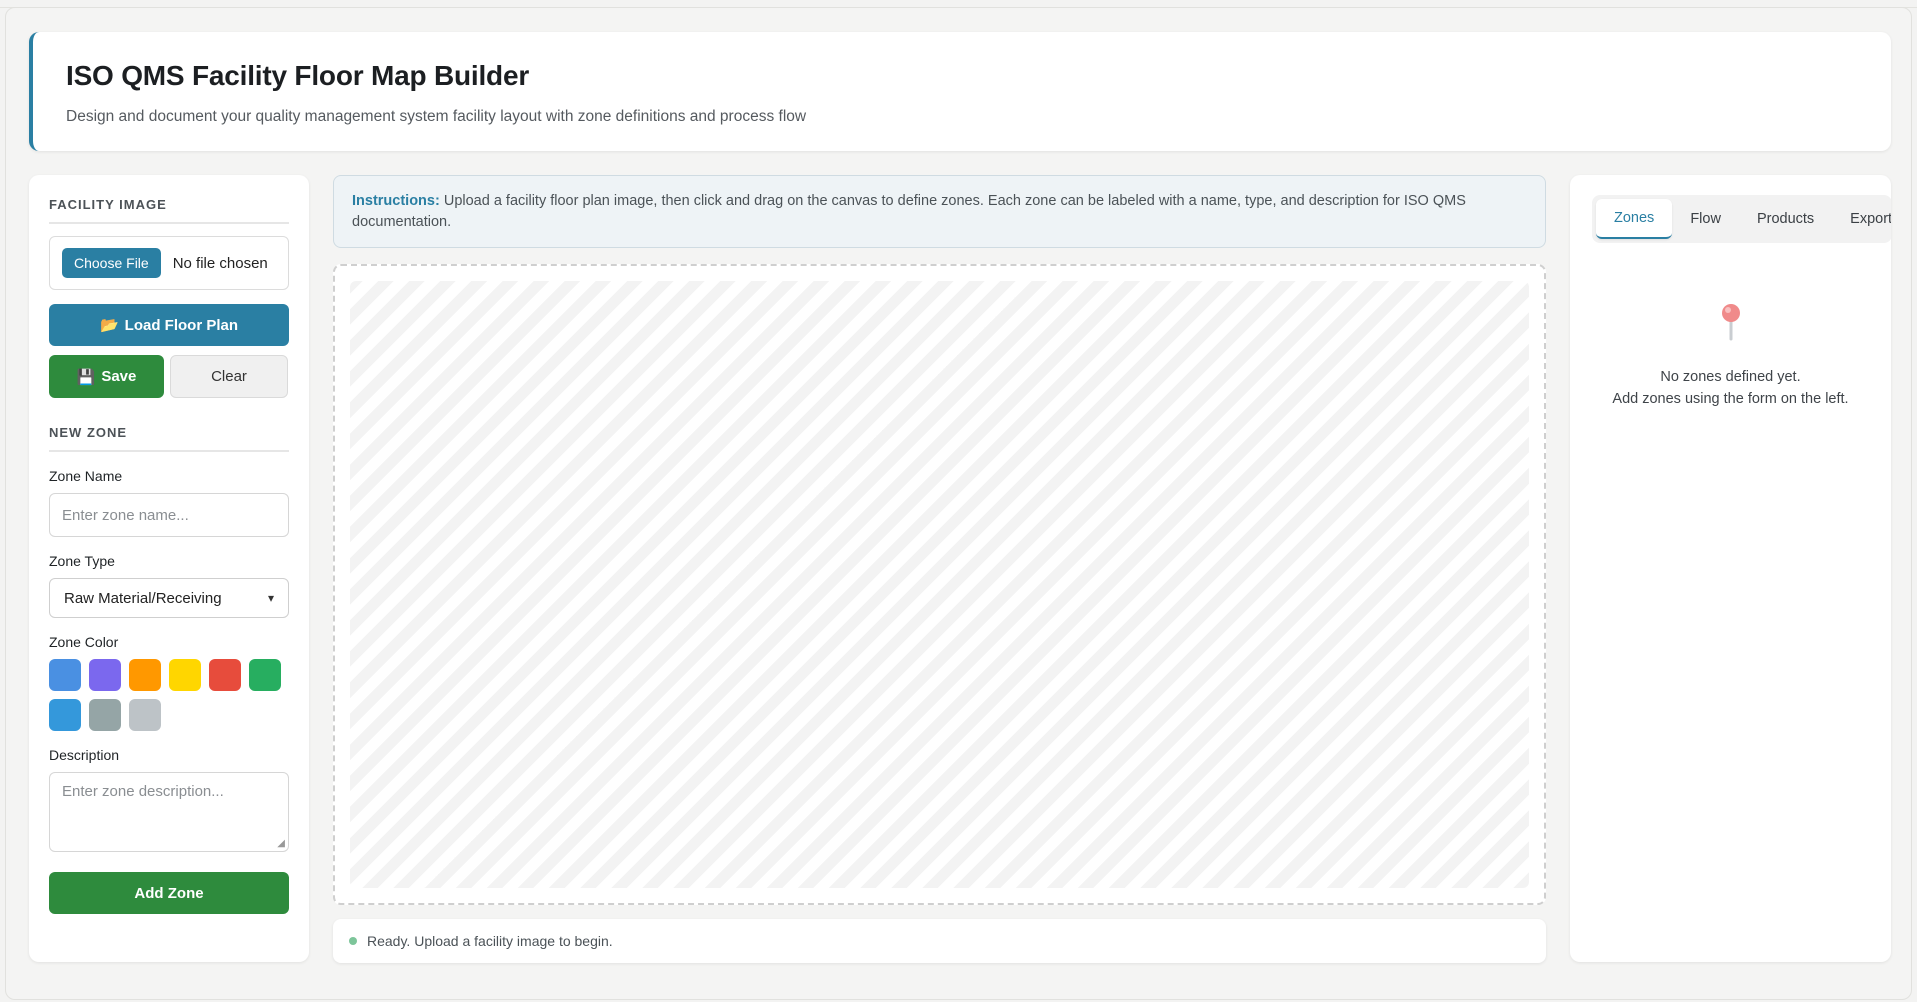 The width and height of the screenshot is (1917, 1002). Describe the element at coordinates (181, 325) in the screenshot. I see `load-floor-plan-label: Load Floor Plan` at that location.